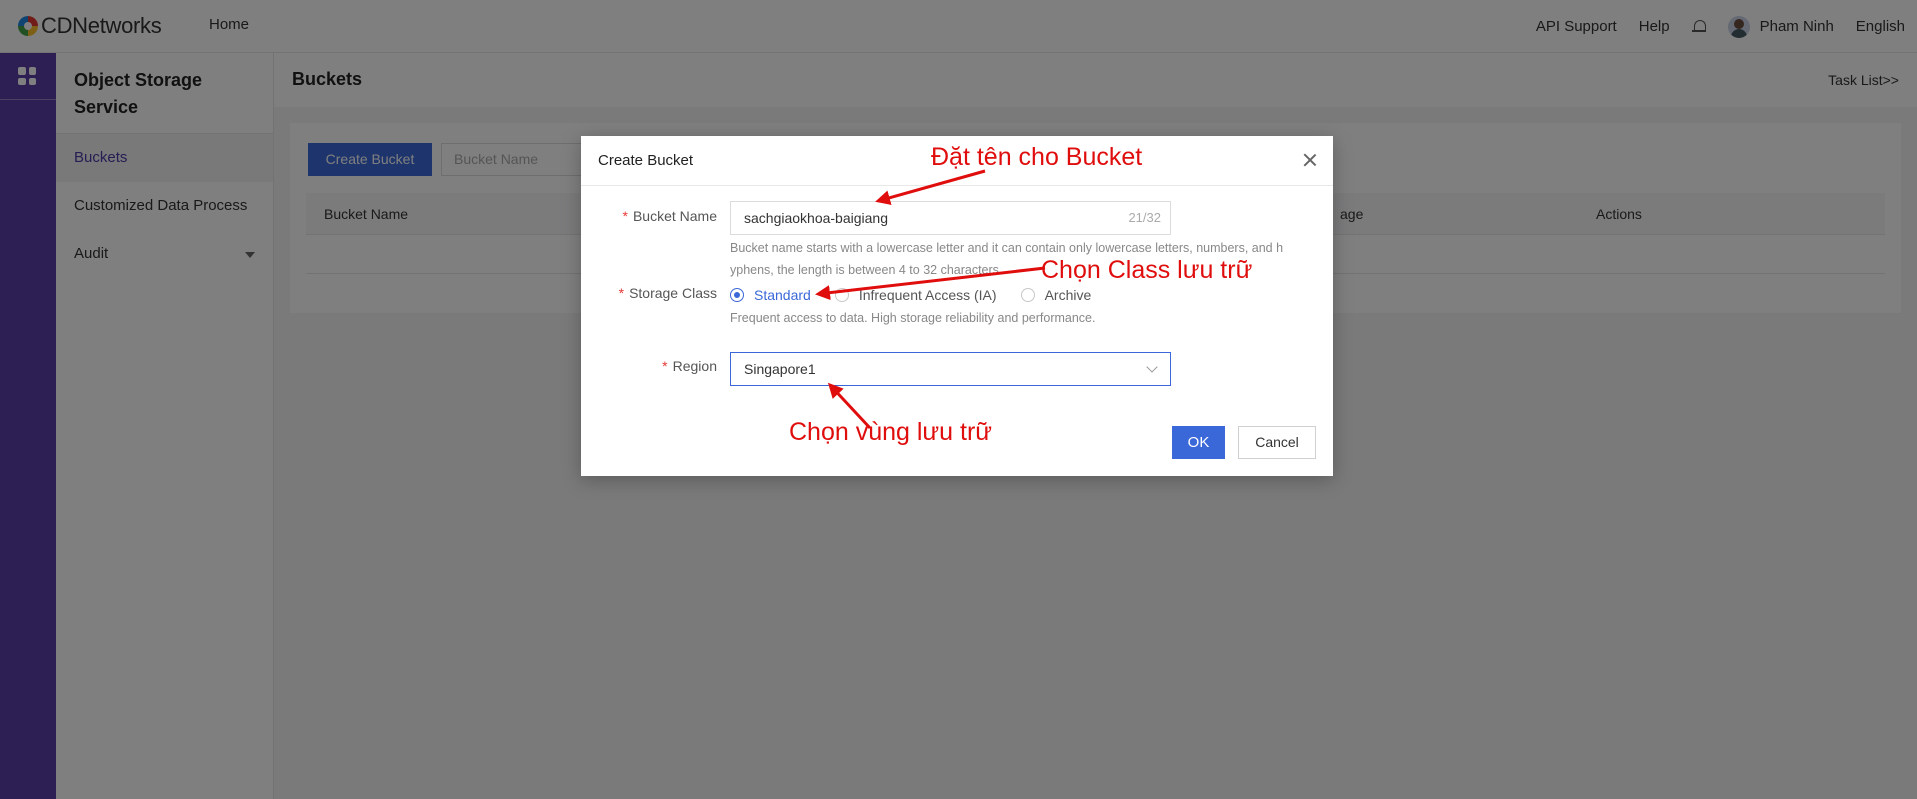 Image resolution: width=1917 pixels, height=799 pixels. What do you see at coordinates (930, 283) in the screenshot?
I see `storage-class-arrow` at bounding box center [930, 283].